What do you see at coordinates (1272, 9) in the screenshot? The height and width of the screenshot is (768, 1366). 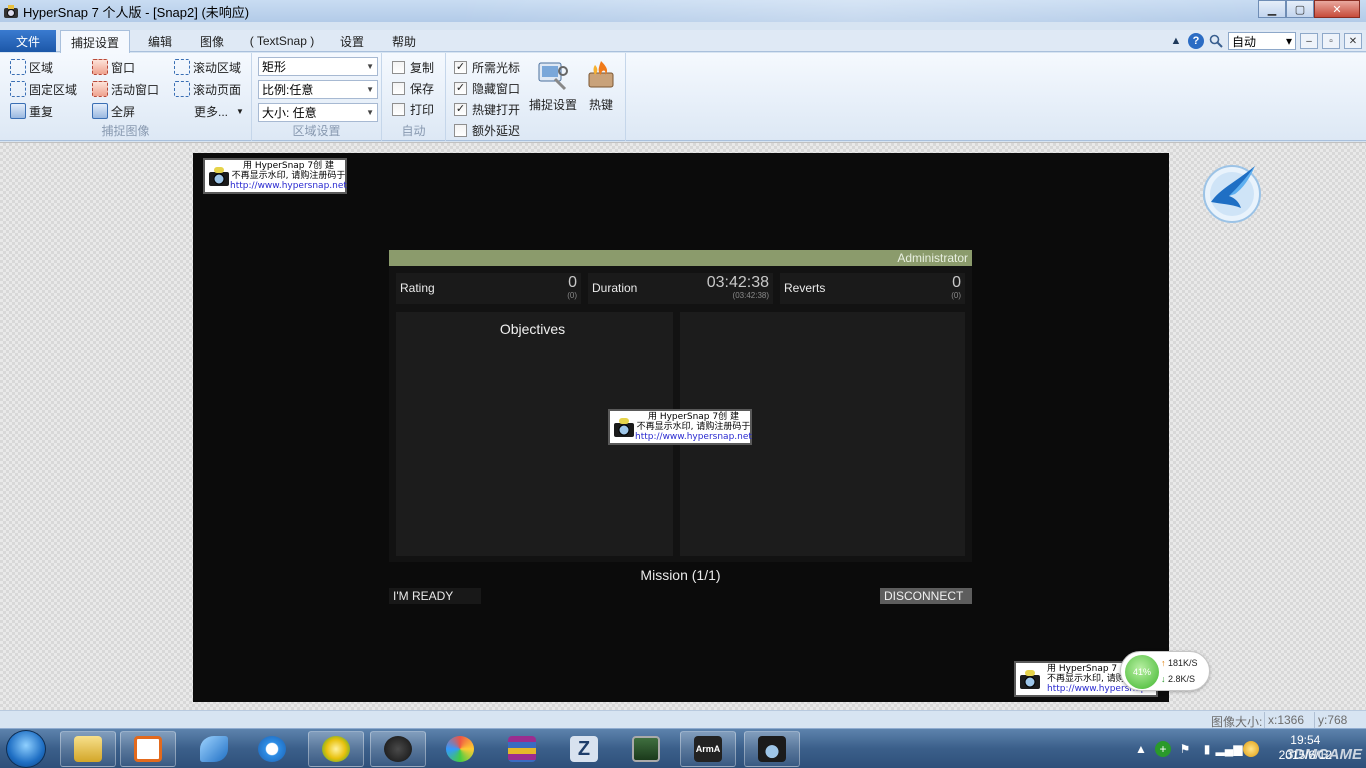 I see `minimize-button: ▁` at bounding box center [1272, 9].